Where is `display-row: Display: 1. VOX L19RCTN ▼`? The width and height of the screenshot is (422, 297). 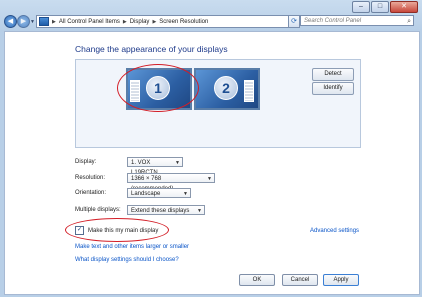 display-row: Display: 1. VOX L19RCTN ▼ is located at coordinates (129, 166).